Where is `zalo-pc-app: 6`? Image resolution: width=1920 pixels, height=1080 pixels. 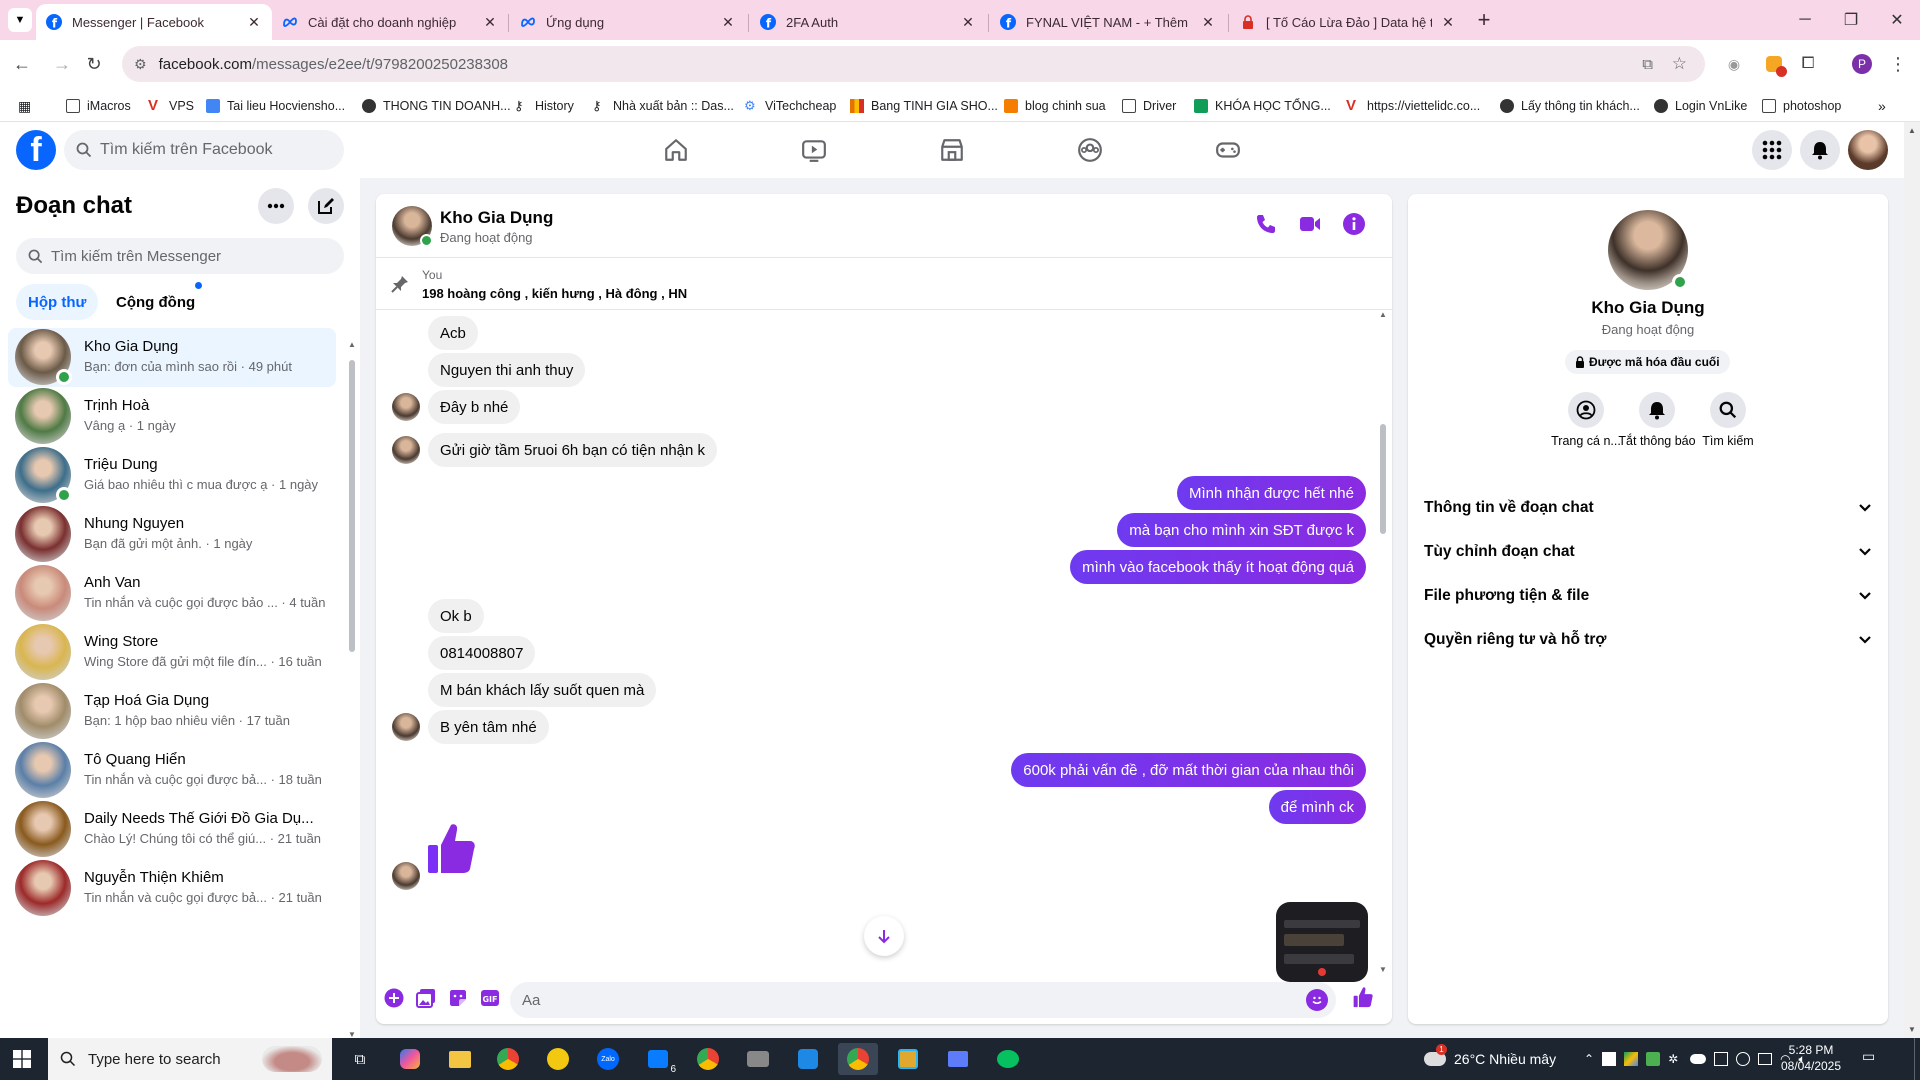
zalo-pc-app: 6 is located at coordinates (658, 1059).